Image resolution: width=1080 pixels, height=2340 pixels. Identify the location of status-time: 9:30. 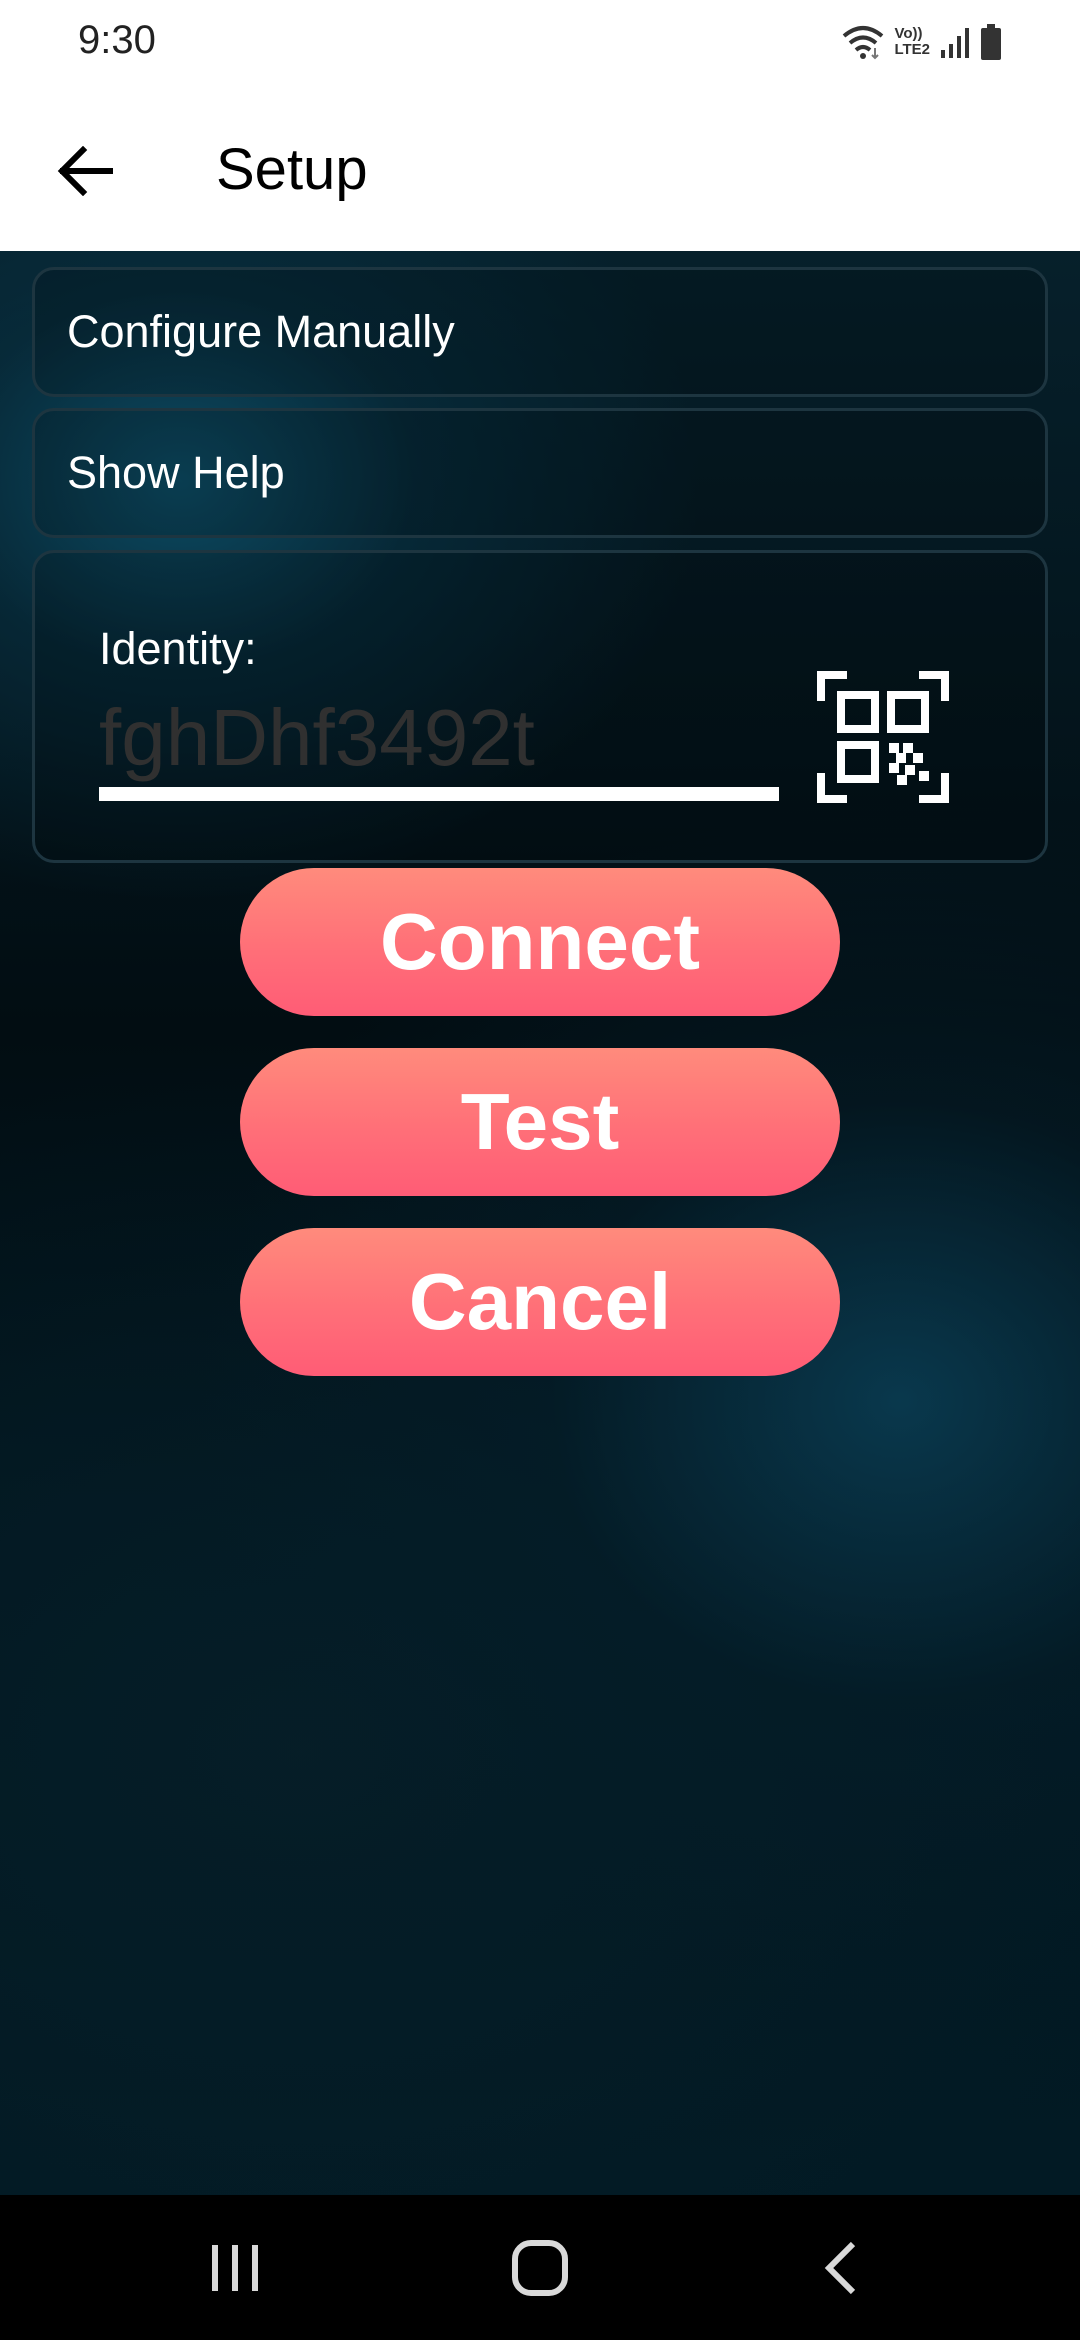
(117, 40).